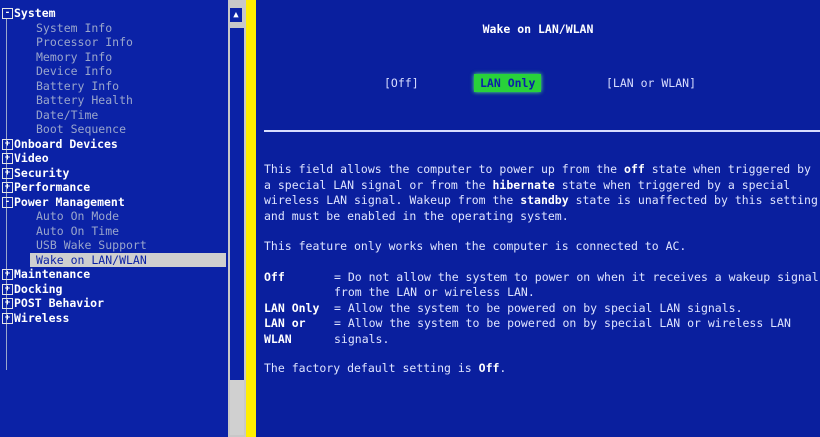 Image resolution: width=820 pixels, height=437 pixels. Describe the element at coordinates (69, 201) in the screenshot. I see `tree-category-label: Power Management` at that location.